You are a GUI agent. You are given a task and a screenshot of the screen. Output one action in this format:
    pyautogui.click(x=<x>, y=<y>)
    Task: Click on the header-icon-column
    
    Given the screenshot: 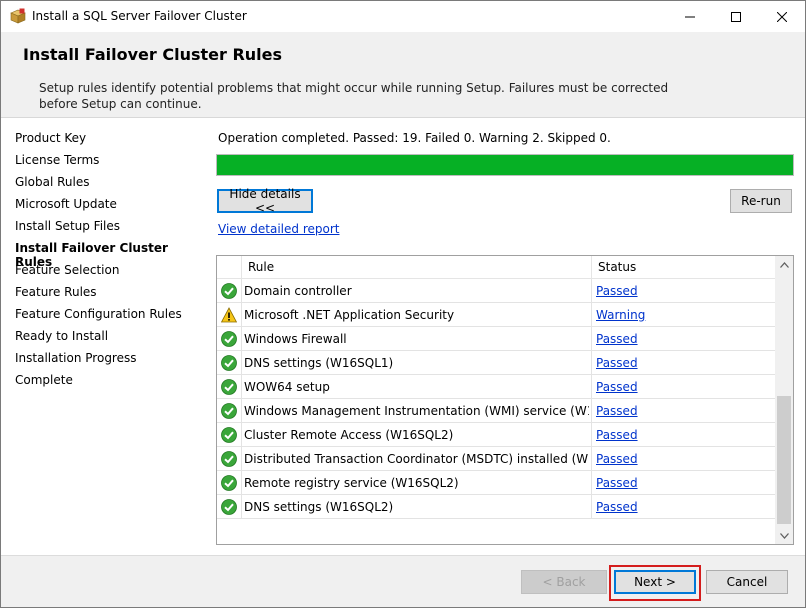 What is the action you would take?
    pyautogui.click(x=229, y=267)
    